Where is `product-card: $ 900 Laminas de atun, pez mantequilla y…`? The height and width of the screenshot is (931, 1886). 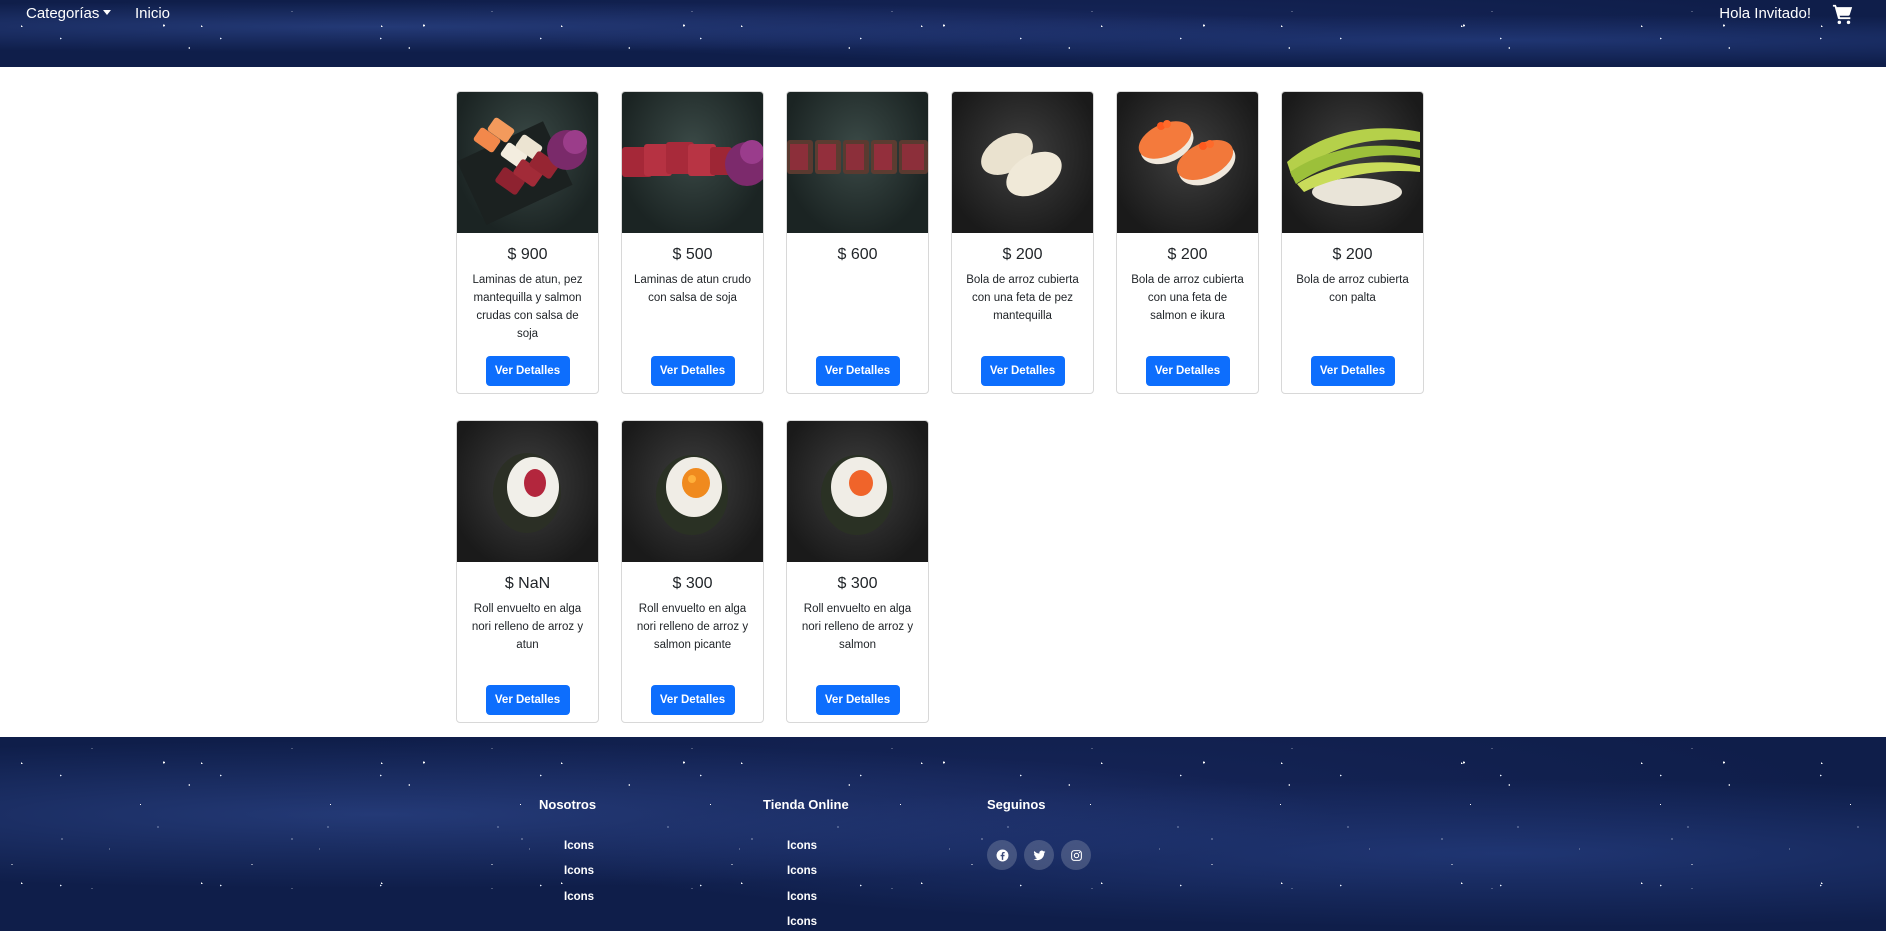
product-card: $ 900 Laminas de atun, pez mantequilla y… is located at coordinates (527, 242).